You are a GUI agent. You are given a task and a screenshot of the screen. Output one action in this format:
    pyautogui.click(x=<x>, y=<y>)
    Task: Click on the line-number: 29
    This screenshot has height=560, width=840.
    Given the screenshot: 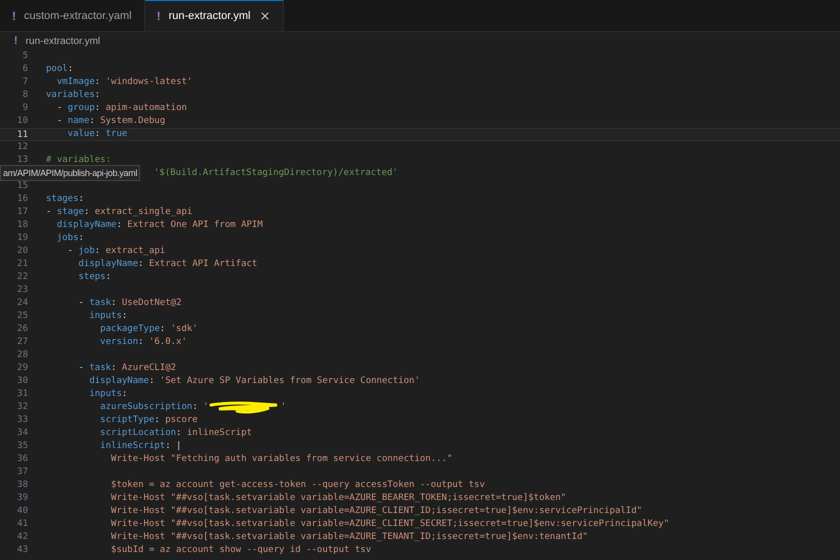 What is the action you would take?
    pyautogui.click(x=22, y=368)
    